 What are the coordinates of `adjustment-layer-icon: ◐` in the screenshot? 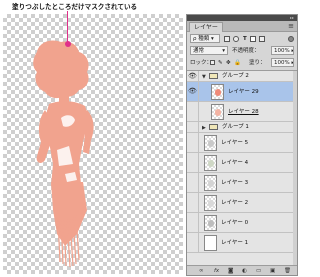 It's located at (244, 271).